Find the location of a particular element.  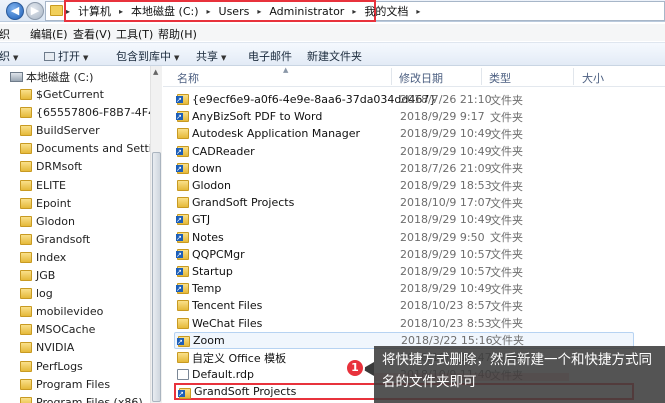

nav-item-folder: Glodon is located at coordinates (47, 221).